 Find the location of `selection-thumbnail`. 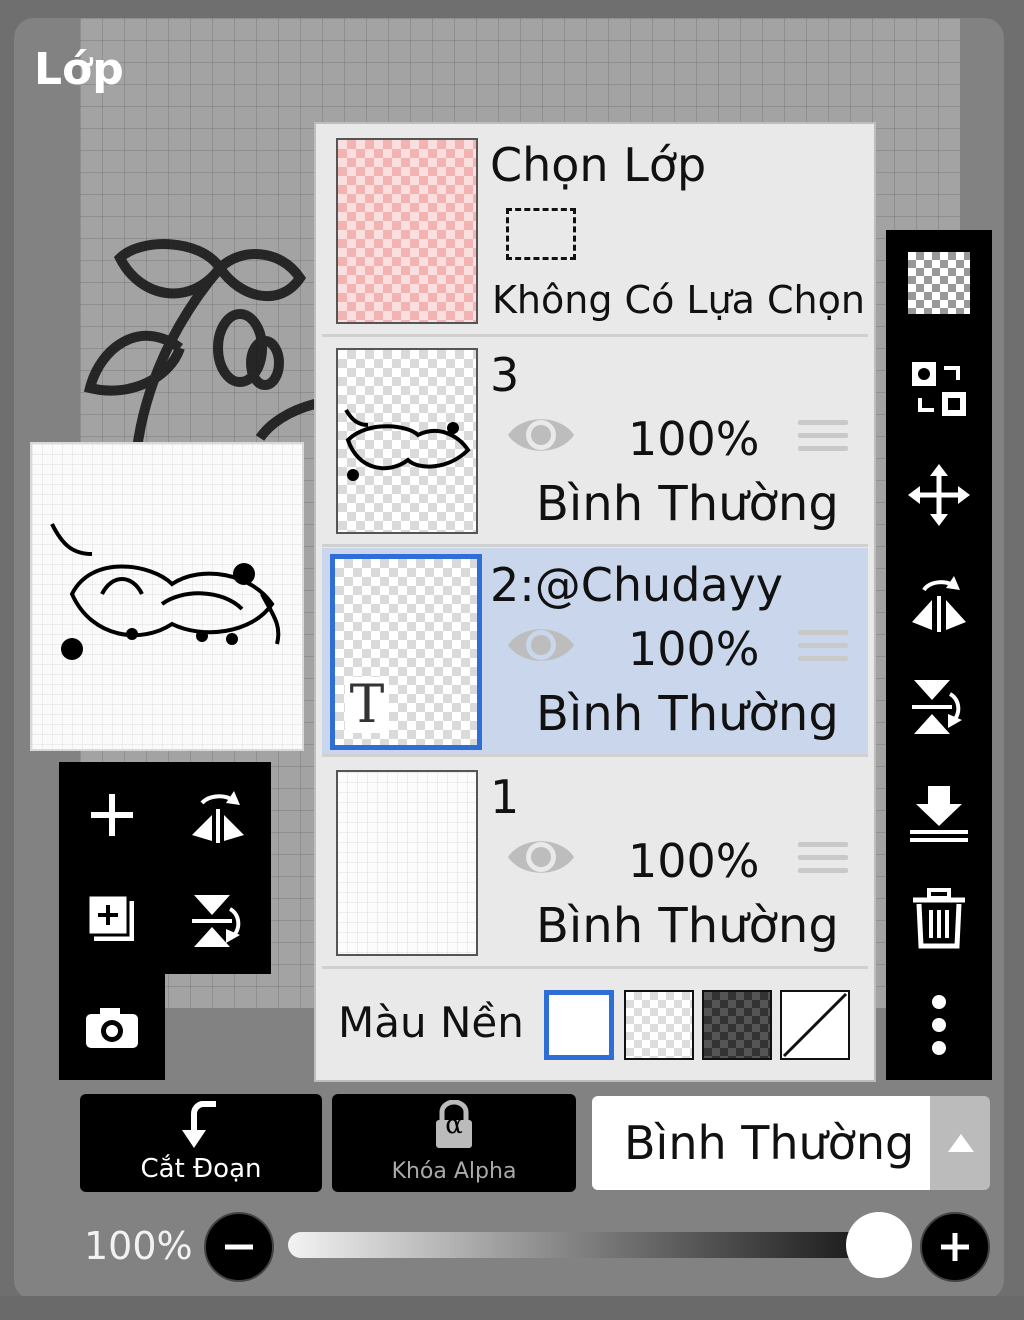

selection-thumbnail is located at coordinates (407, 231).